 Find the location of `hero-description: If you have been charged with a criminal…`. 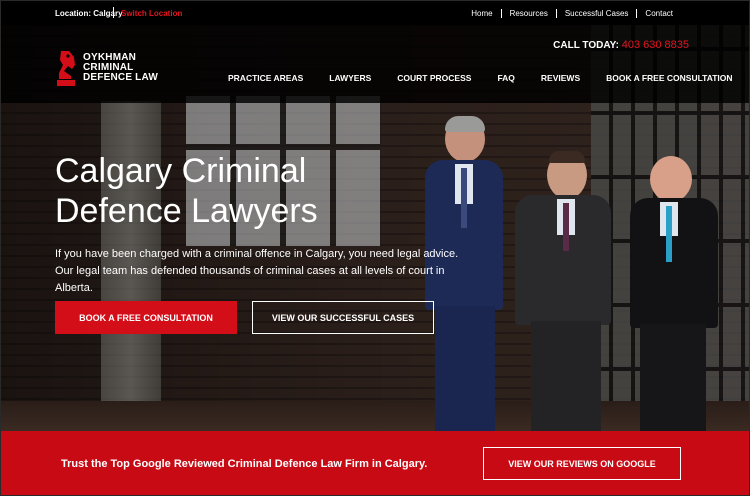

hero-description: If you have been charged with a criminal… is located at coordinates (257, 271).